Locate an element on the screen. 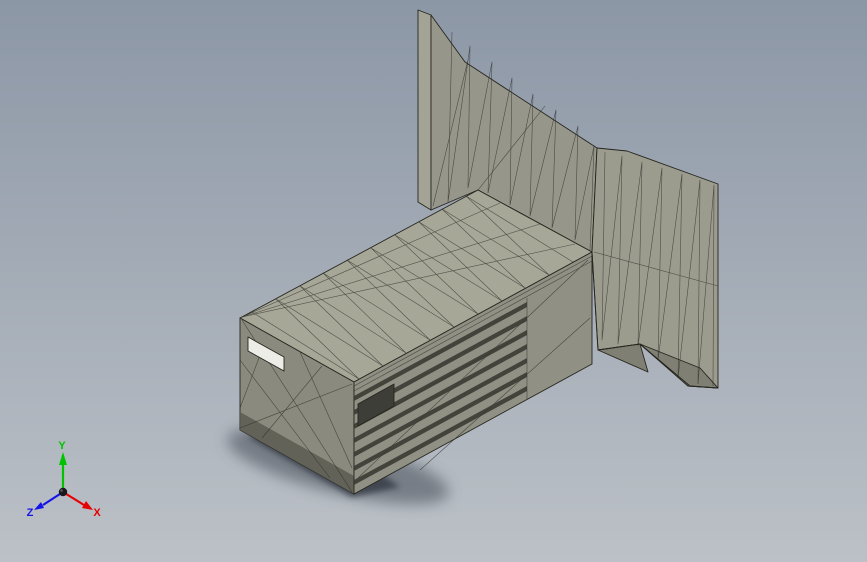  triad-origin-highlight is located at coordinates (61, 490).